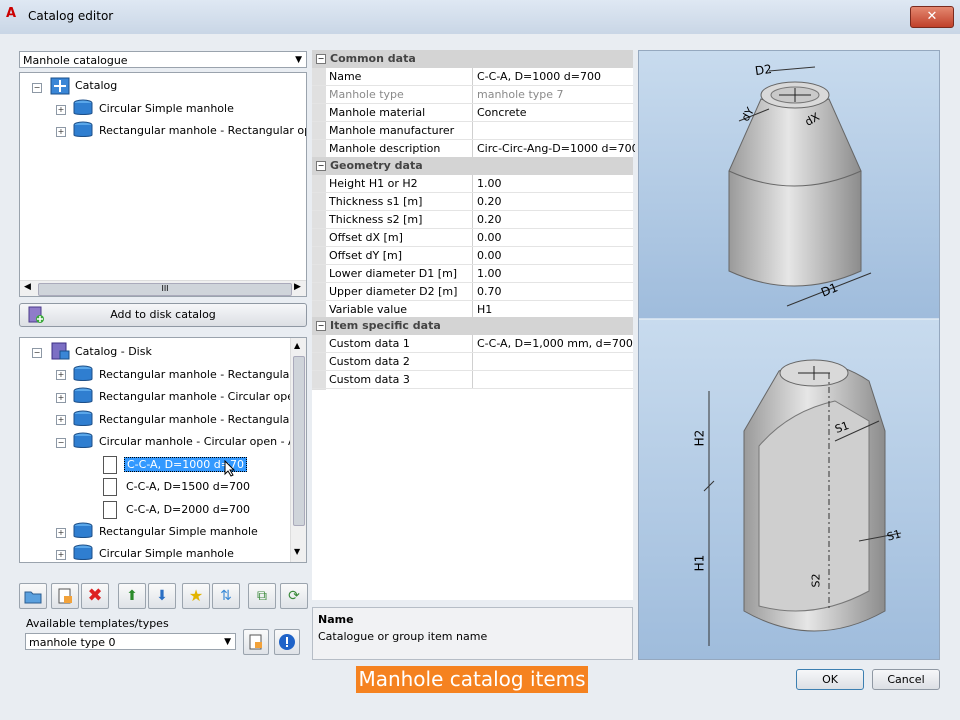 This screenshot has width=960, height=720. What do you see at coordinates (294, 596) in the screenshot?
I see `refresh-button: ⟳` at bounding box center [294, 596].